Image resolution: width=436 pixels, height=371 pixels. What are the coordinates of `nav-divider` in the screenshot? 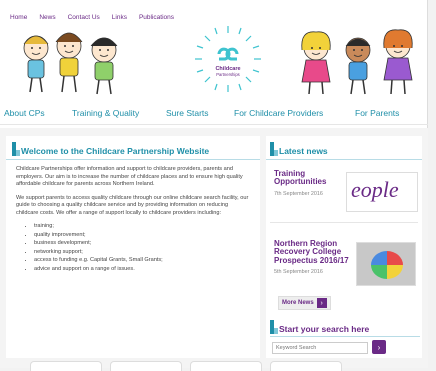 It's located at (214, 124).